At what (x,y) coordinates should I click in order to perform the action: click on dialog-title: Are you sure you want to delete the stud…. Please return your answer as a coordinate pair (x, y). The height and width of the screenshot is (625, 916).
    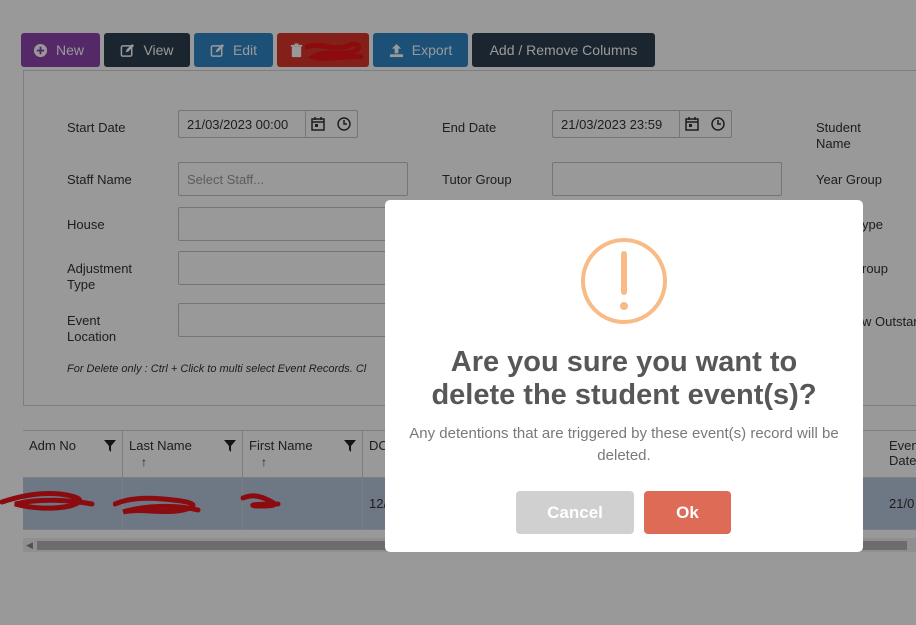
    Looking at the image, I should click on (624, 378).